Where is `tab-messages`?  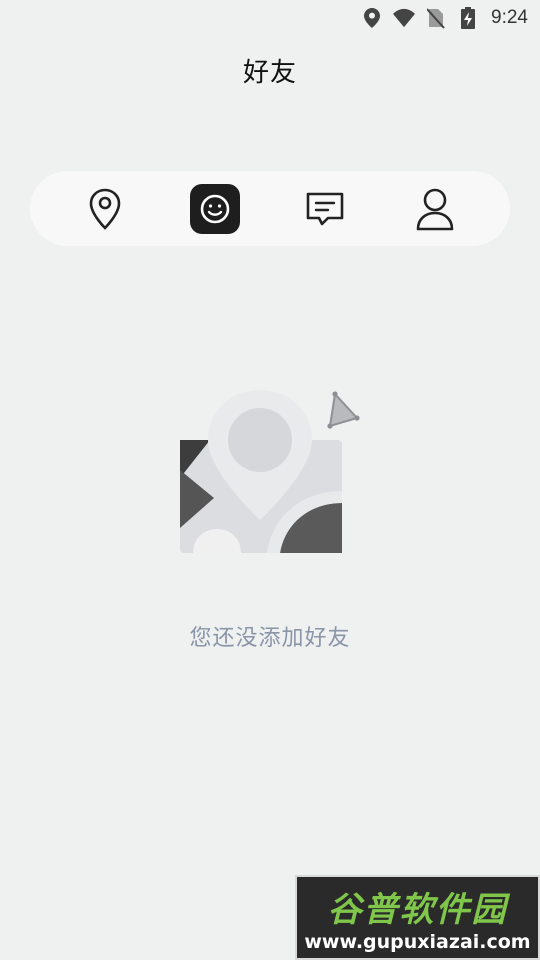
tab-messages is located at coordinates (325, 209).